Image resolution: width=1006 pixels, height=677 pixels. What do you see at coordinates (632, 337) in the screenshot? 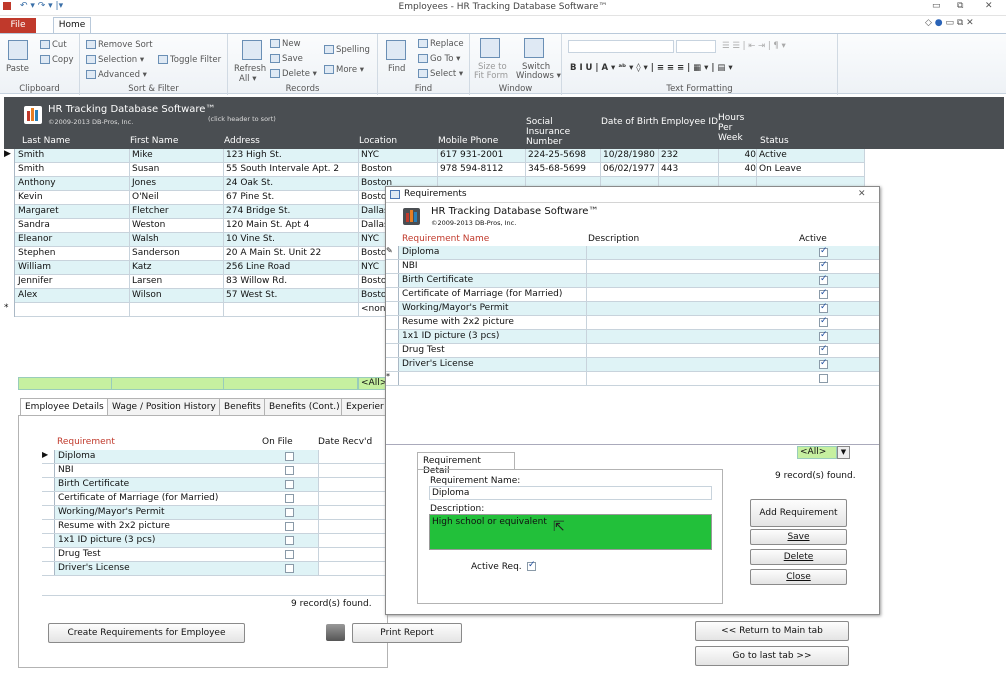
I see `list-item: 1x1 ID picture (3 pcs)` at bounding box center [632, 337].